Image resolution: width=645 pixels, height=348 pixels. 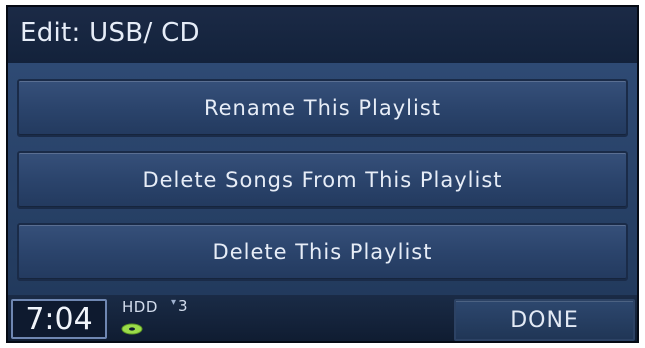 I want to click on track-number: 3, so click(x=183, y=306).